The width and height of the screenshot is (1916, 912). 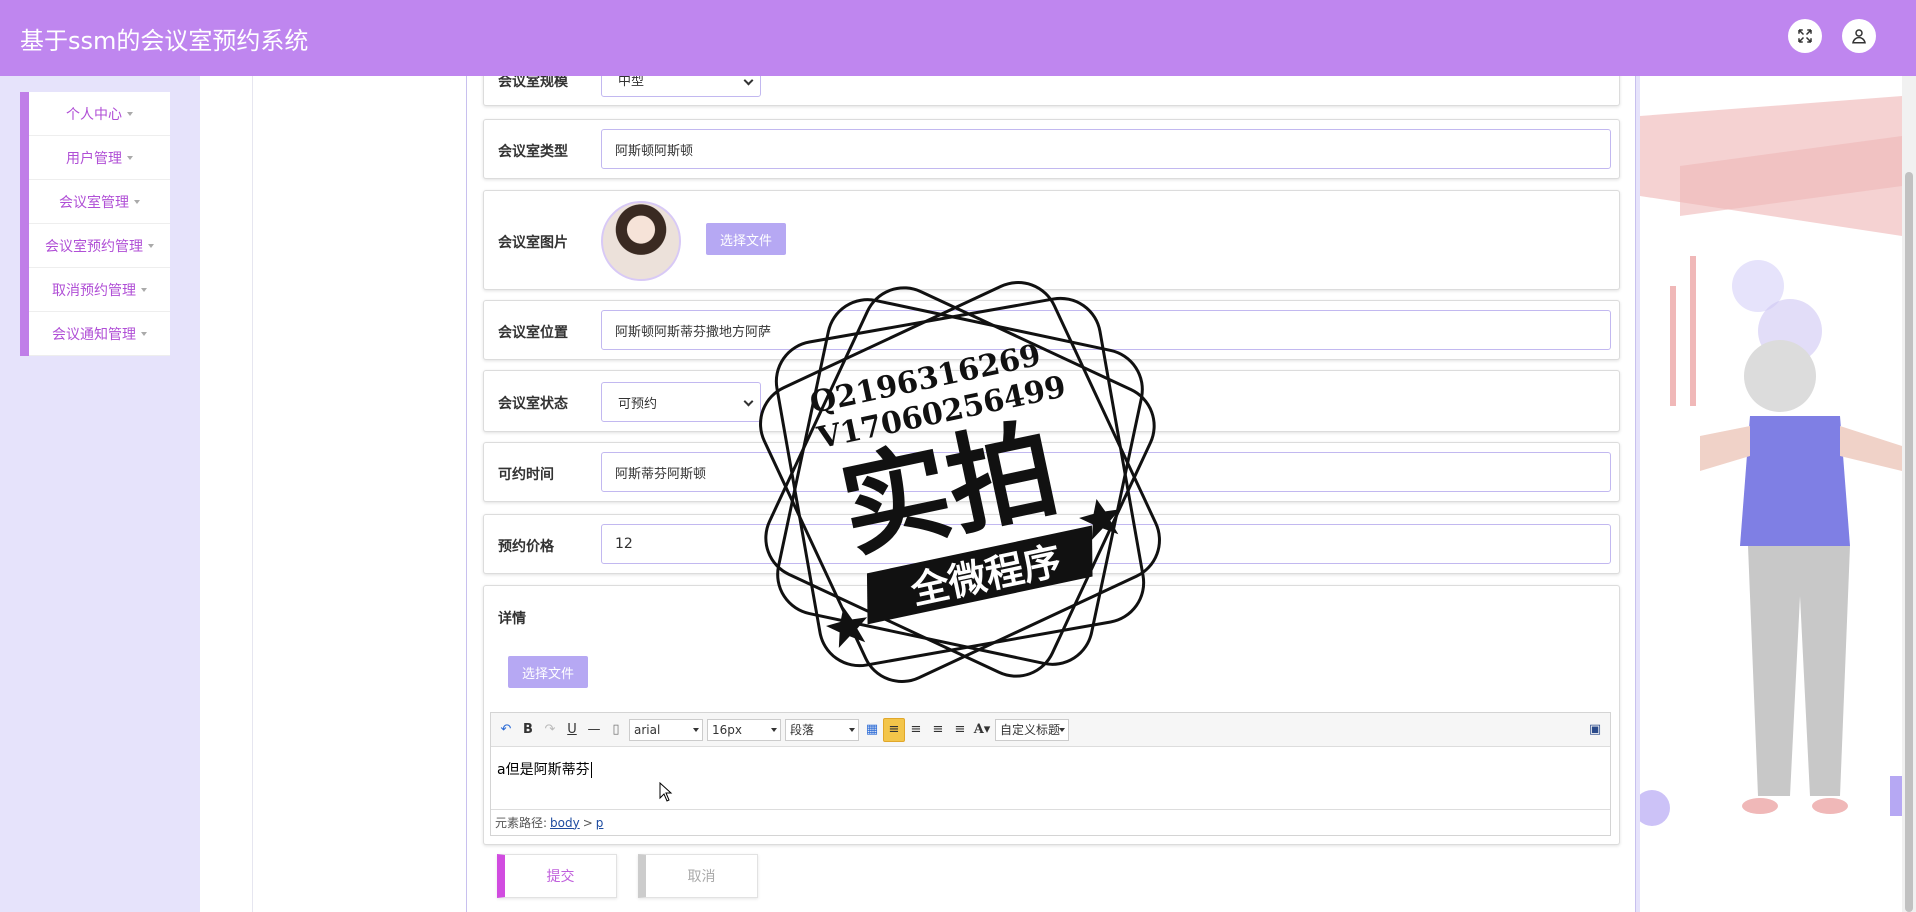 I want to click on content-divider, so click(x=252, y=494).